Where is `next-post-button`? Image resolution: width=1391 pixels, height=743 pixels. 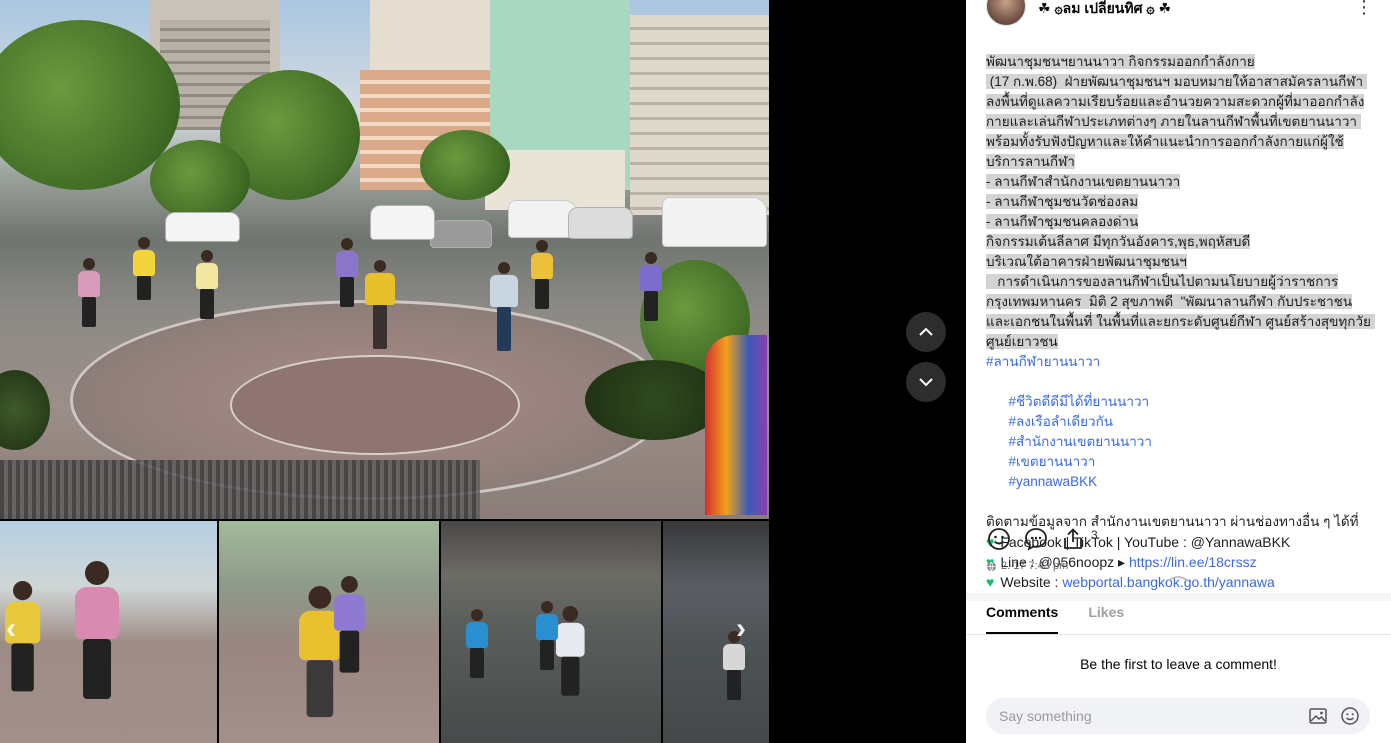 next-post-button is located at coordinates (926, 382).